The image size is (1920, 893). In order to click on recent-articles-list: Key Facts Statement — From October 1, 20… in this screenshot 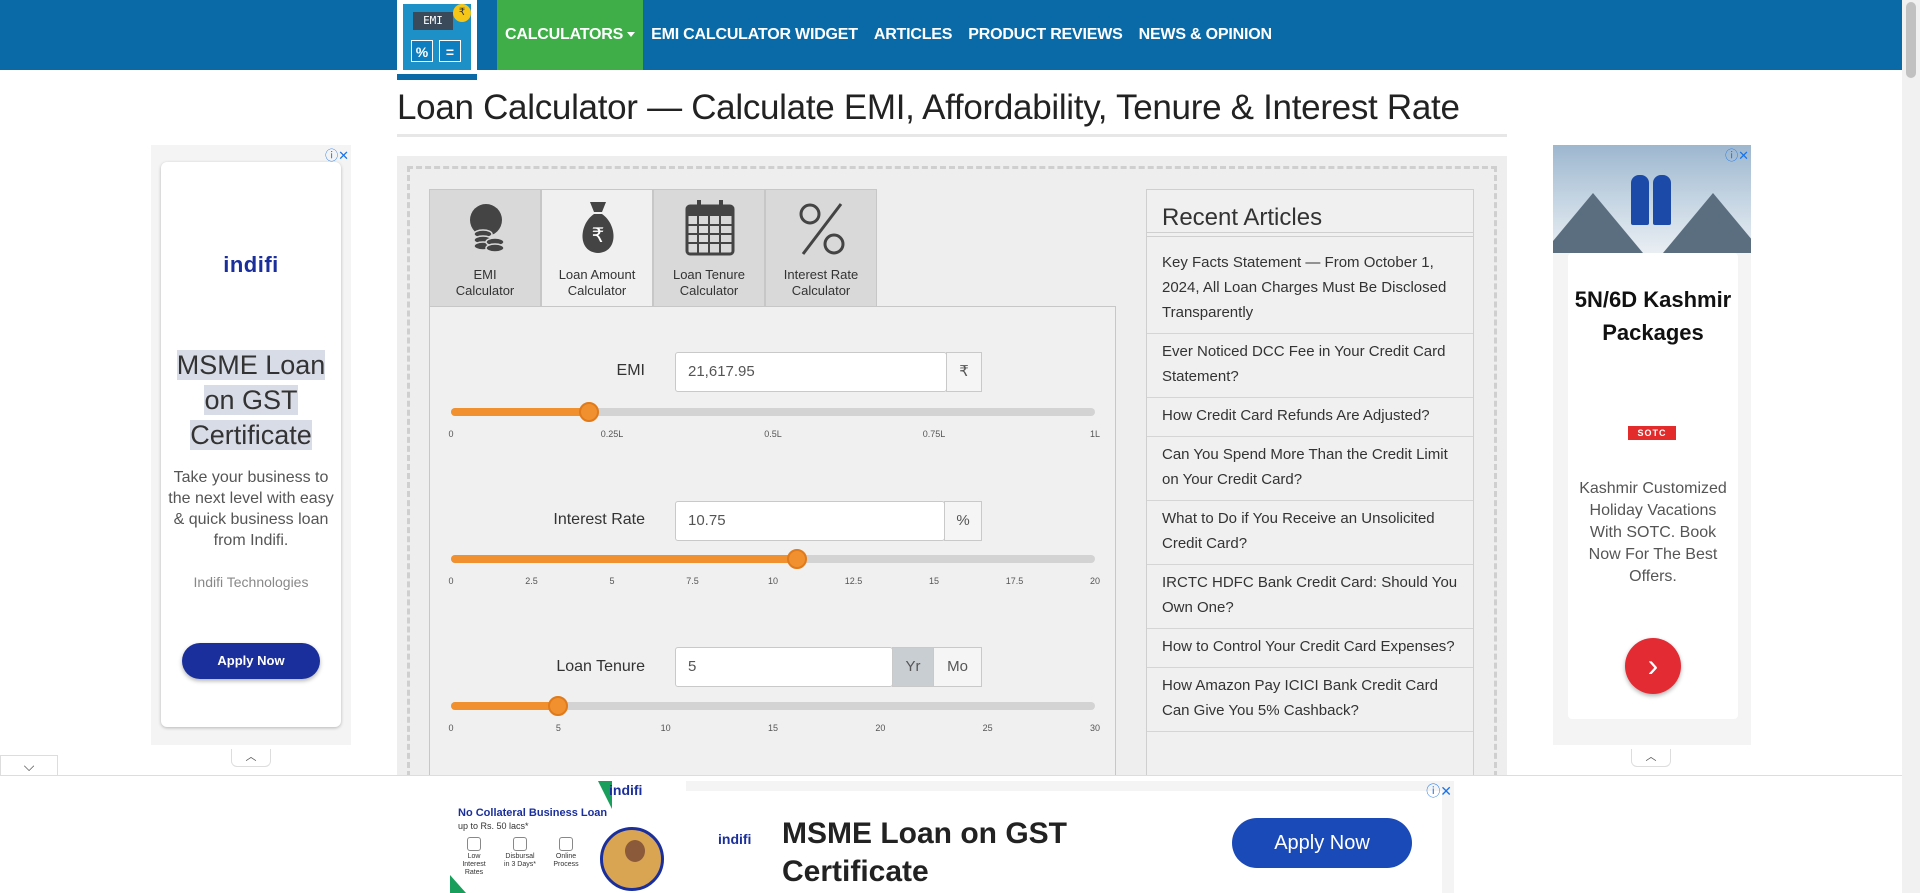, I will do `click(1310, 488)`.